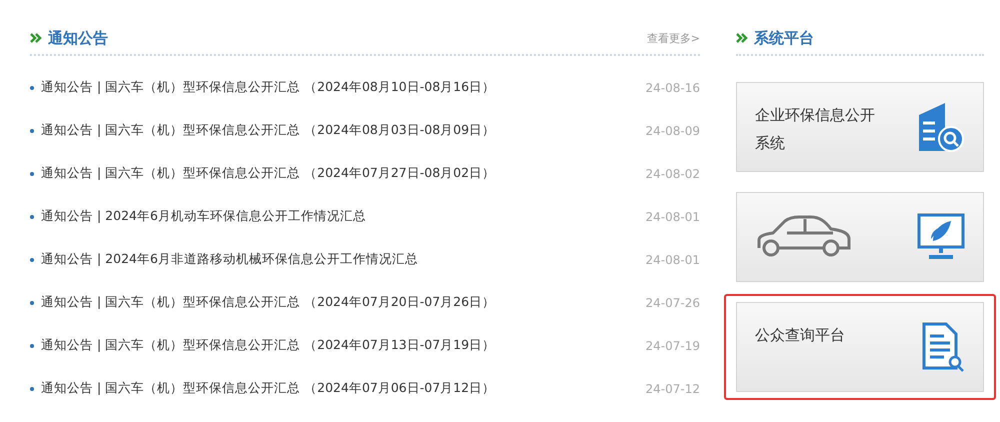 The image size is (1000, 422). Describe the element at coordinates (673, 303) in the screenshot. I see `notice-date: 24-07-26` at that location.